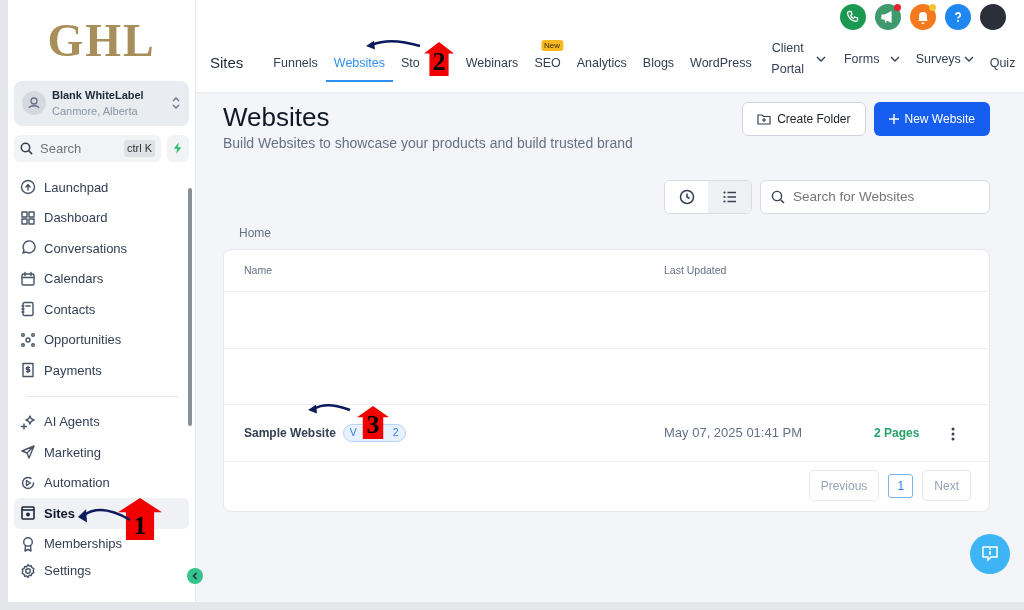  Describe the element at coordinates (893, 119) in the screenshot. I see `plus-icon` at that location.